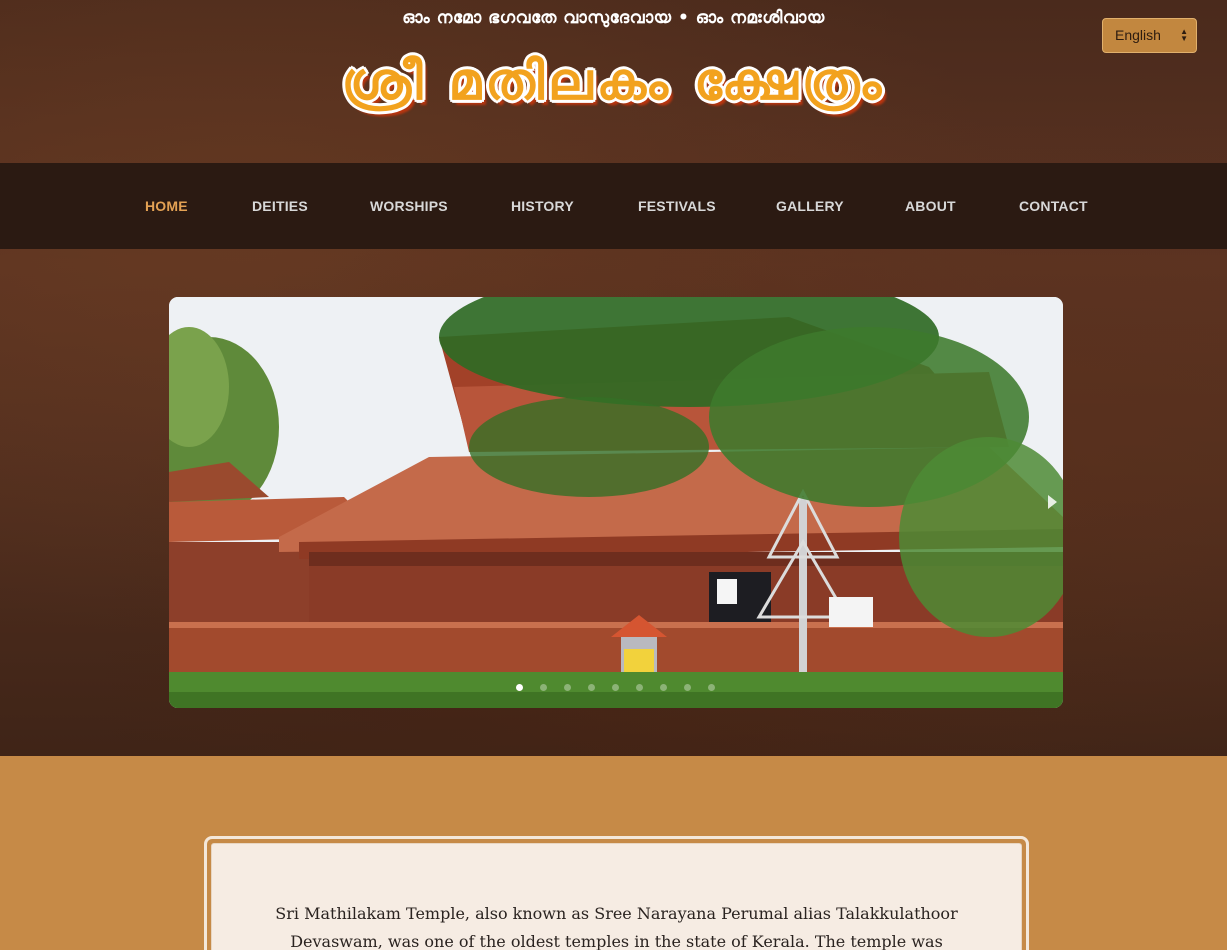 The image size is (1227, 950). I want to click on up-down-chevron-icon: ▲ ▼, so click(1184, 35).